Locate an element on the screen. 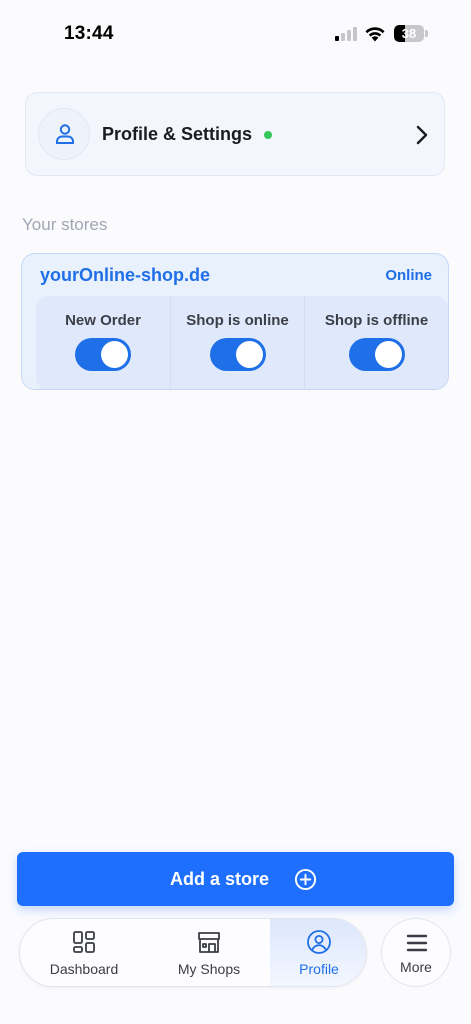 Image resolution: width=471 pixels, height=1024 pixels. profile-avatar is located at coordinates (64, 134).